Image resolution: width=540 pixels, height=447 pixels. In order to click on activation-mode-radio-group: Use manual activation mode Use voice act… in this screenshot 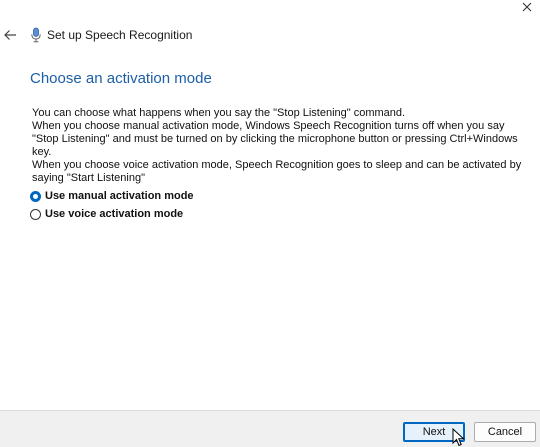, I will do `click(112, 205)`.